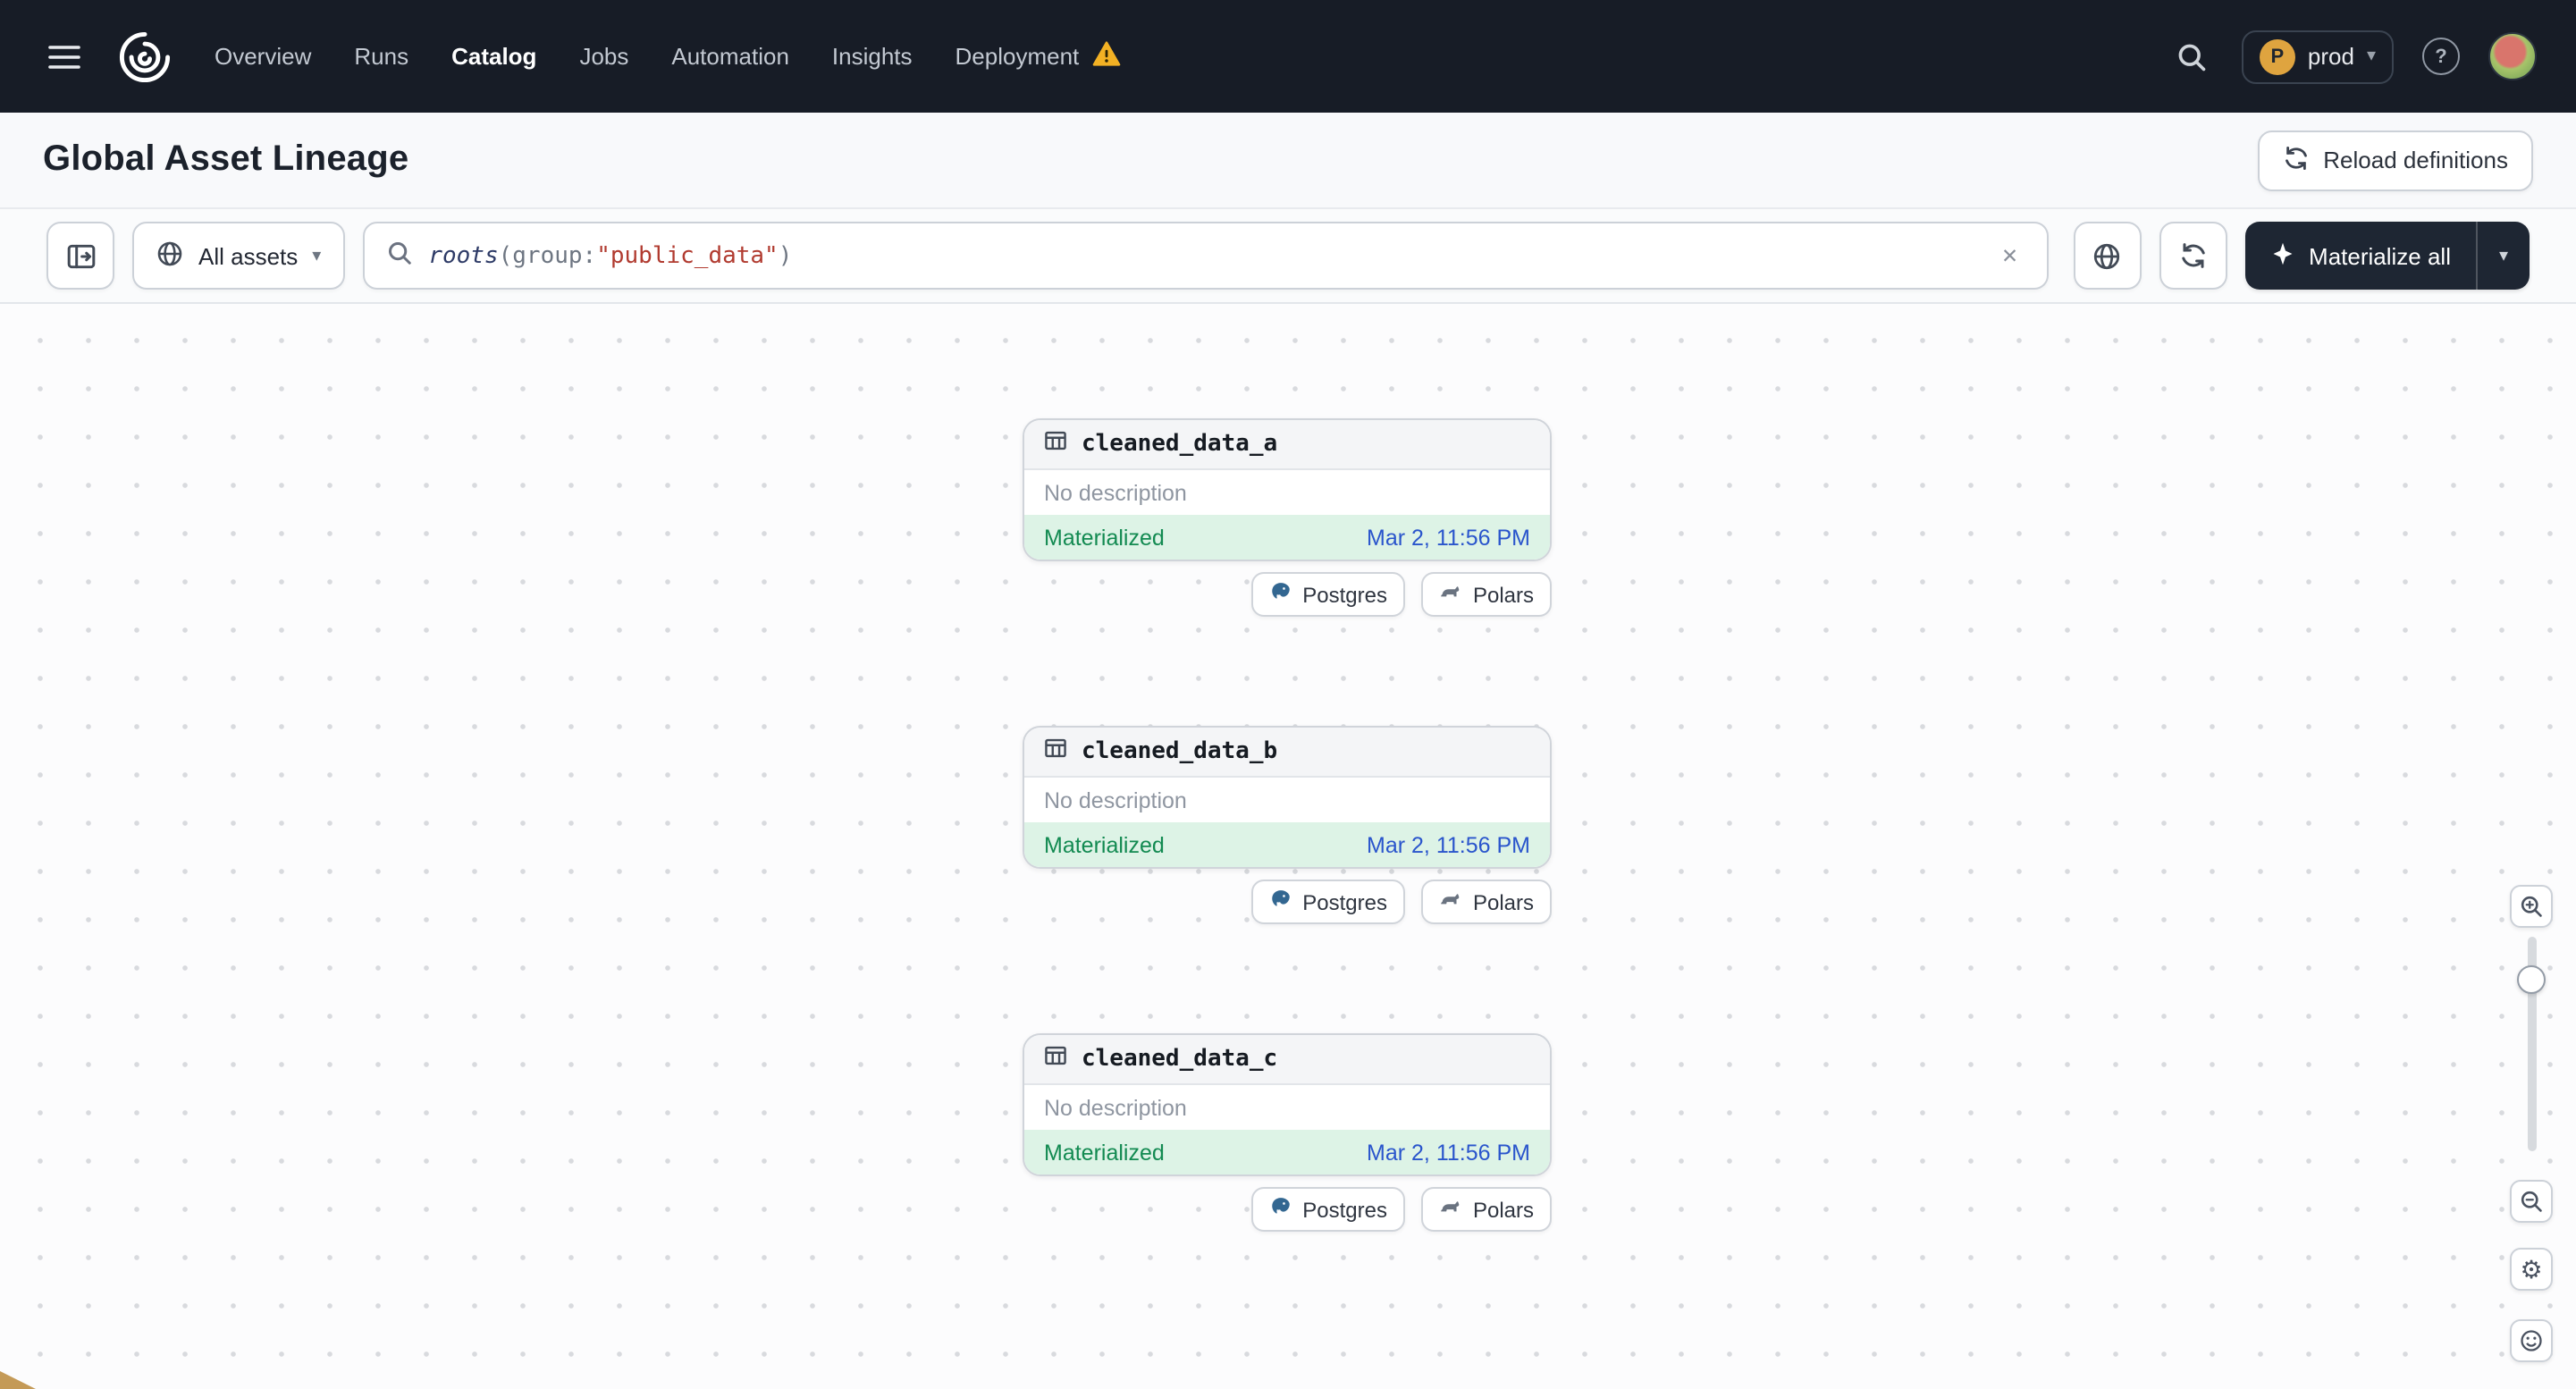 This screenshot has width=2576, height=1389. What do you see at coordinates (1288, 161) in the screenshot?
I see `page-header: Global Asset Lineage Reload definitions` at bounding box center [1288, 161].